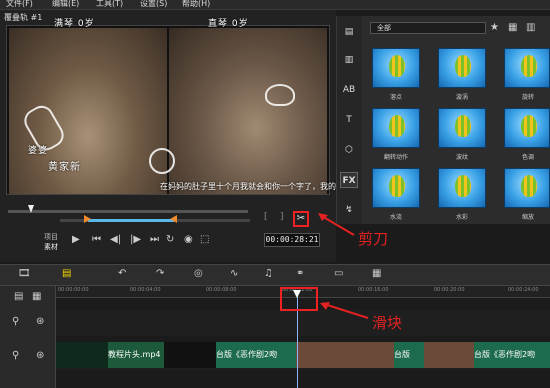 The height and width of the screenshot is (388, 550). What do you see at coordinates (256, 355) in the screenshot?
I see `clip-drama-1: 台版《恶作剧2吻` at bounding box center [256, 355].